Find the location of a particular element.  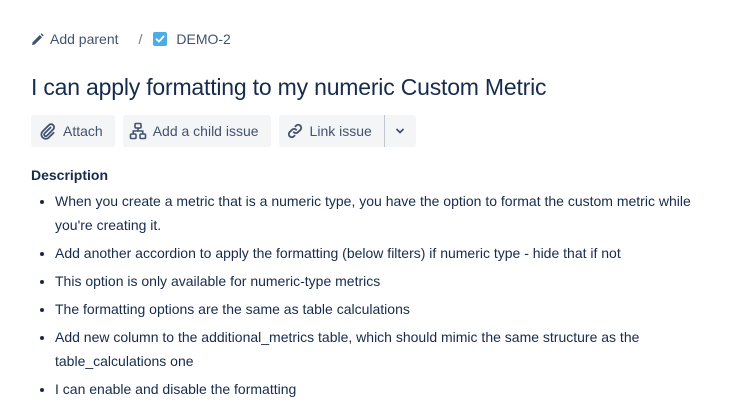

add-parent-label: Add parent is located at coordinates (84, 39).